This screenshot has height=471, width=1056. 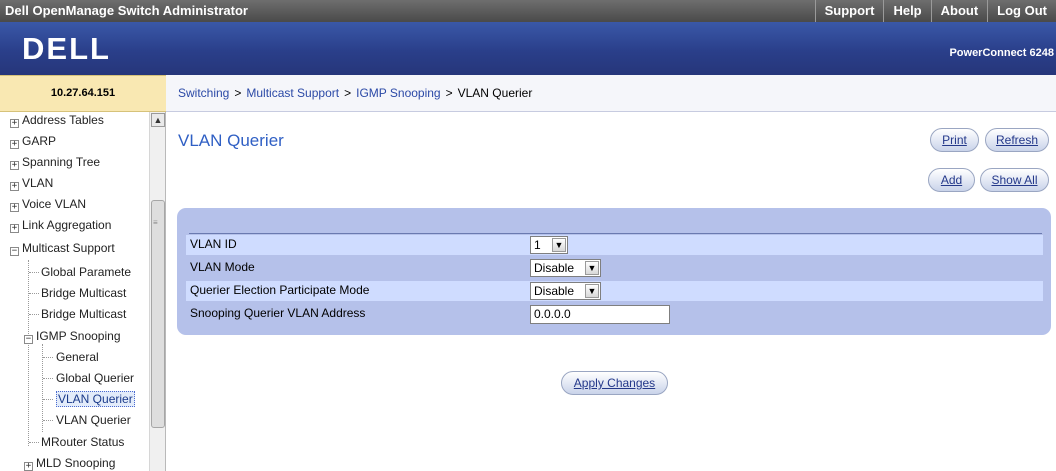 What do you see at coordinates (60, 226) in the screenshot?
I see `nav-item-link-aggregation: + Link Aggregation` at bounding box center [60, 226].